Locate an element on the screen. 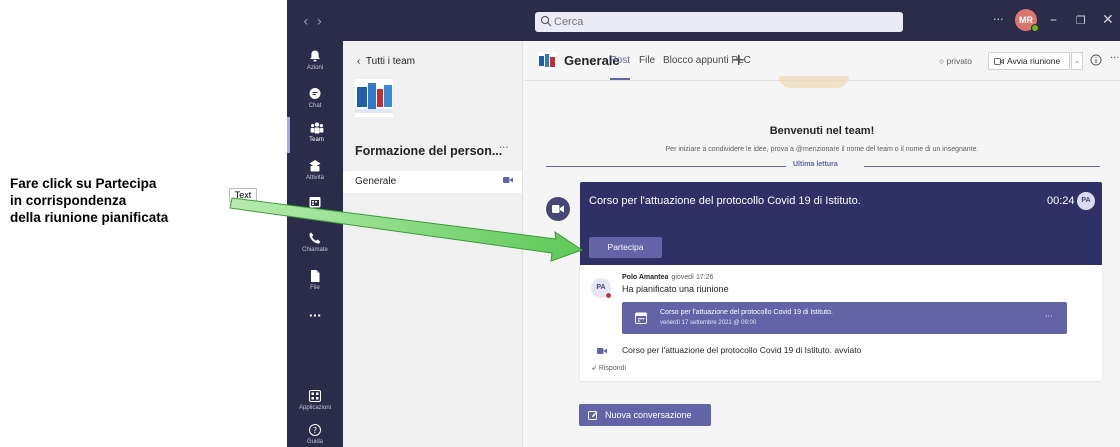  channel-more-icon: ··· is located at coordinates (1115, 58).